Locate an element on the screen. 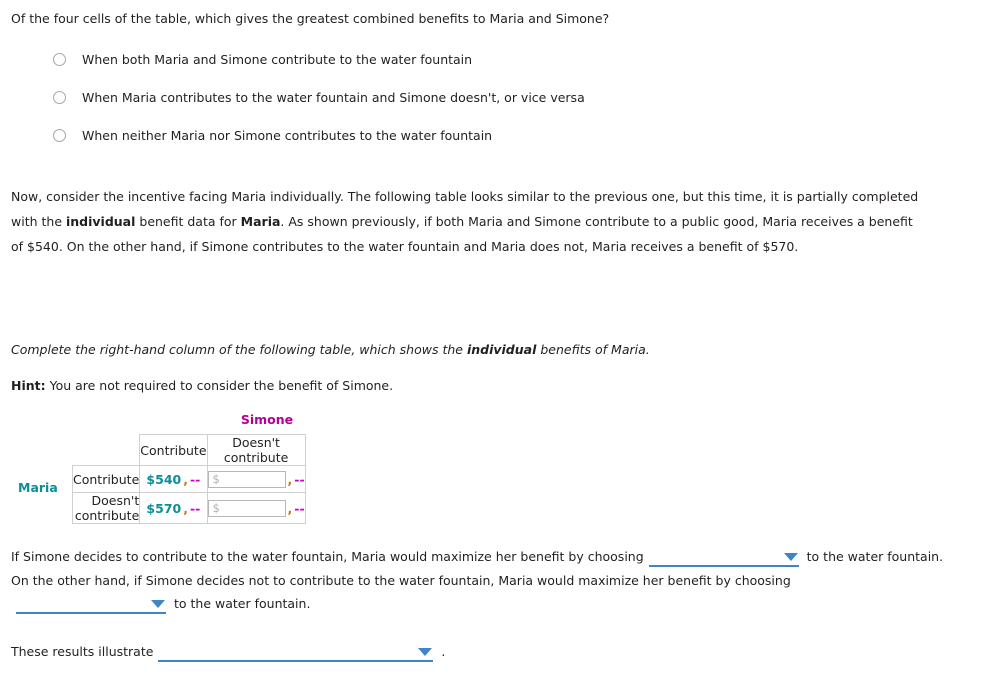 The height and width of the screenshot is (676, 994). maria-benefit-input-row2 is located at coordinates (246, 508).